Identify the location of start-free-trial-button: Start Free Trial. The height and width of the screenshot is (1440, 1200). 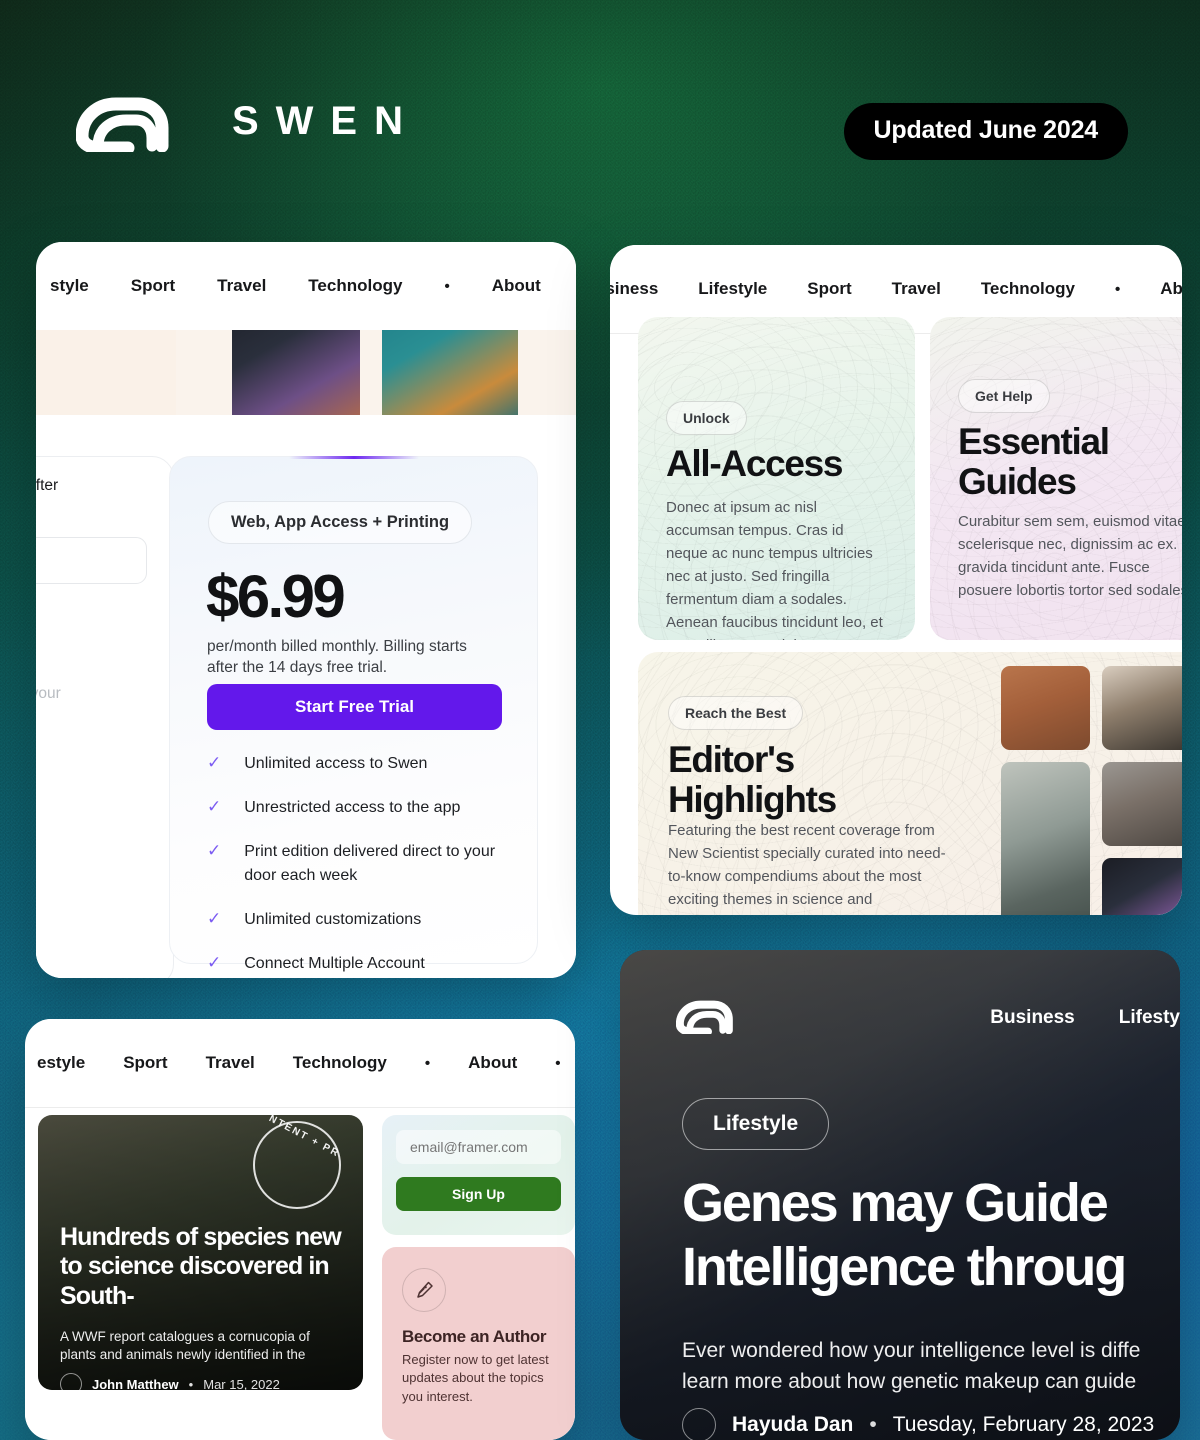
(354, 707).